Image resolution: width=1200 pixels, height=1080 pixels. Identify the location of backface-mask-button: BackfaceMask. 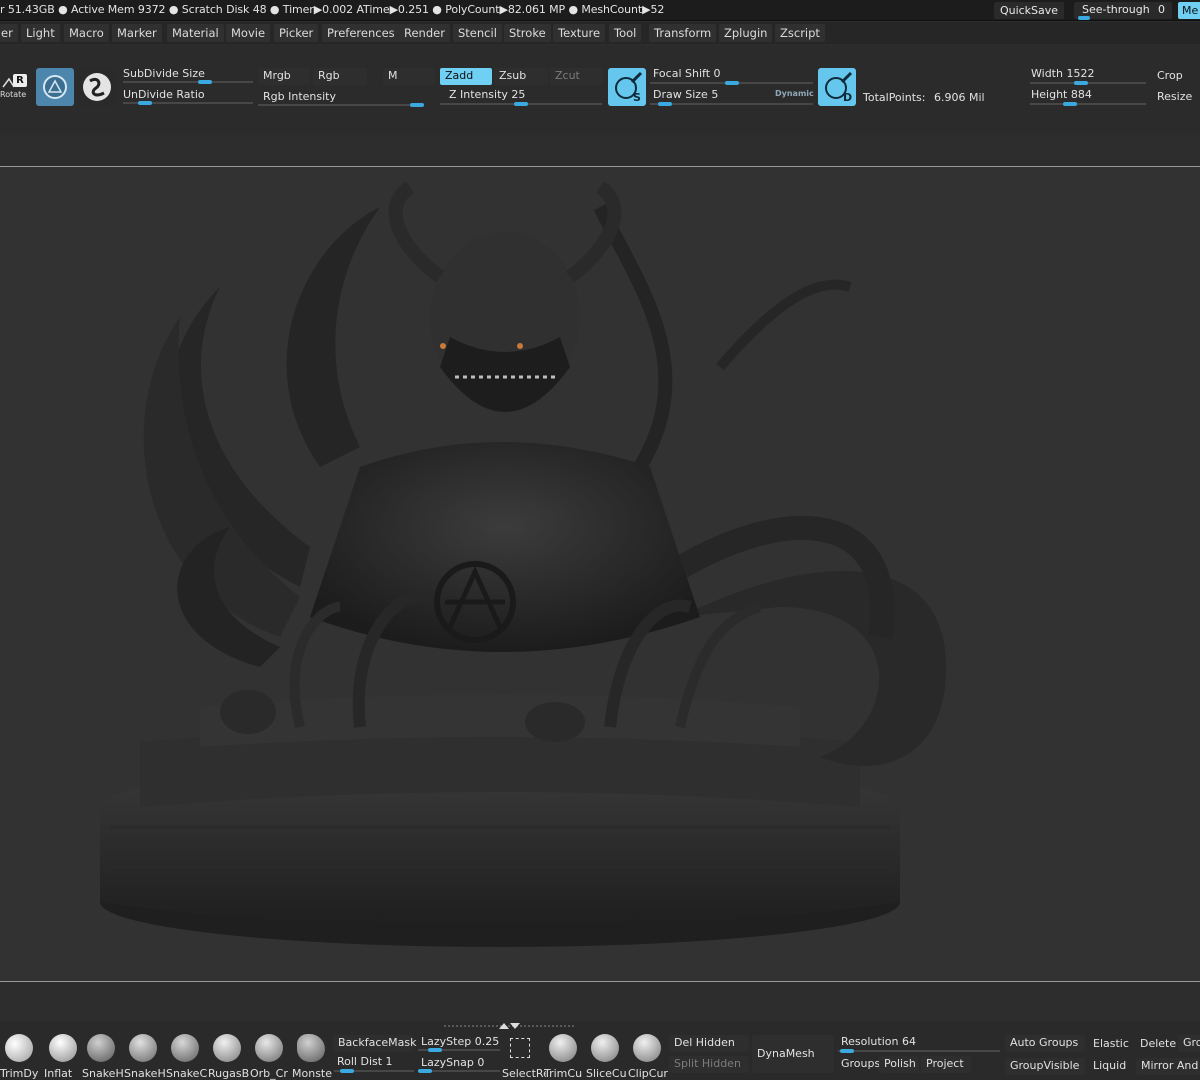
(374, 1043).